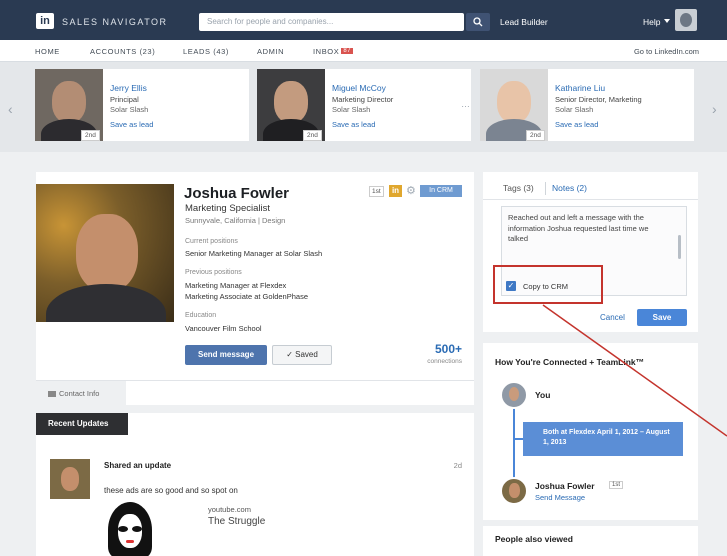 This screenshot has height=556, width=727. What do you see at coordinates (634, 370) in the screenshot?
I see `annotation-arrow` at bounding box center [634, 370].